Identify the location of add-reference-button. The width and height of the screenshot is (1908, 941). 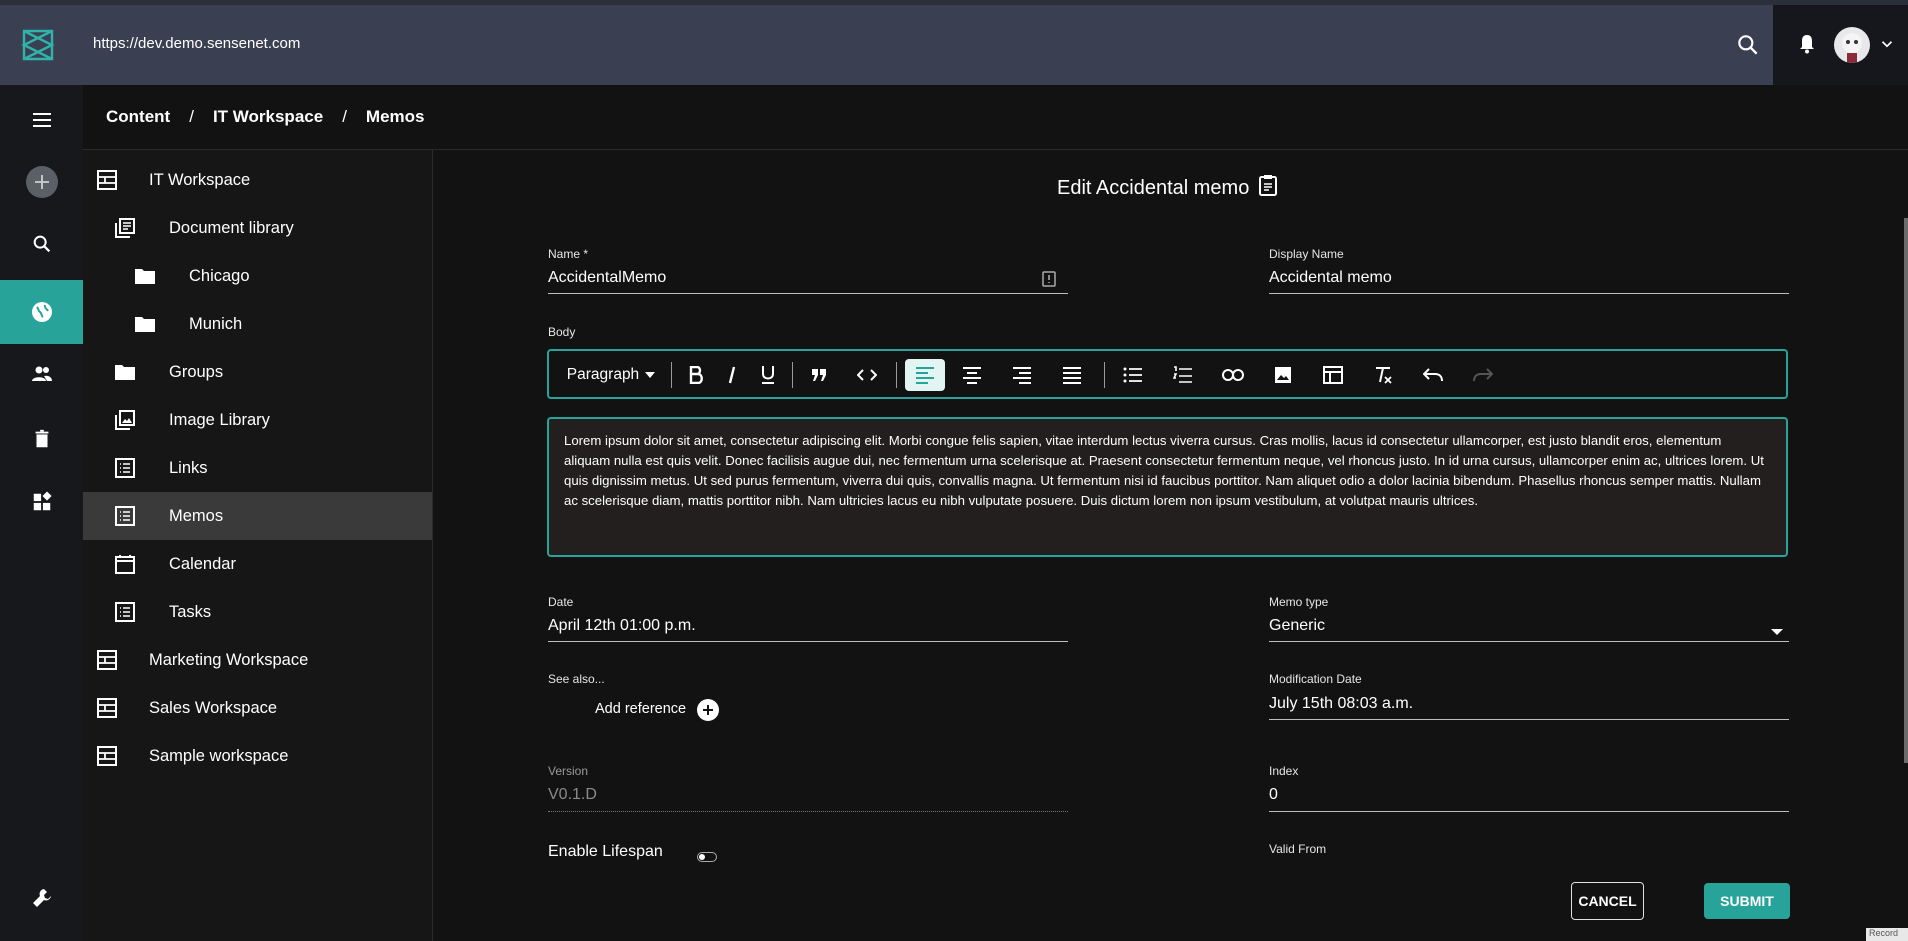
(708, 710).